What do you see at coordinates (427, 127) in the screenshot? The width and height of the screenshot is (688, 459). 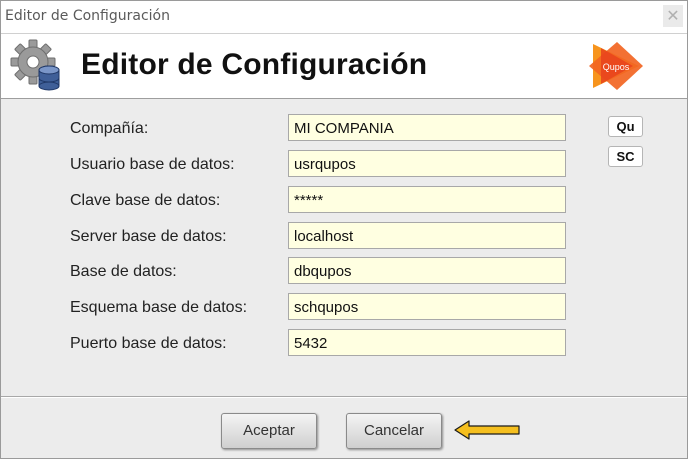 I see `company-input: MI COMPANIA` at bounding box center [427, 127].